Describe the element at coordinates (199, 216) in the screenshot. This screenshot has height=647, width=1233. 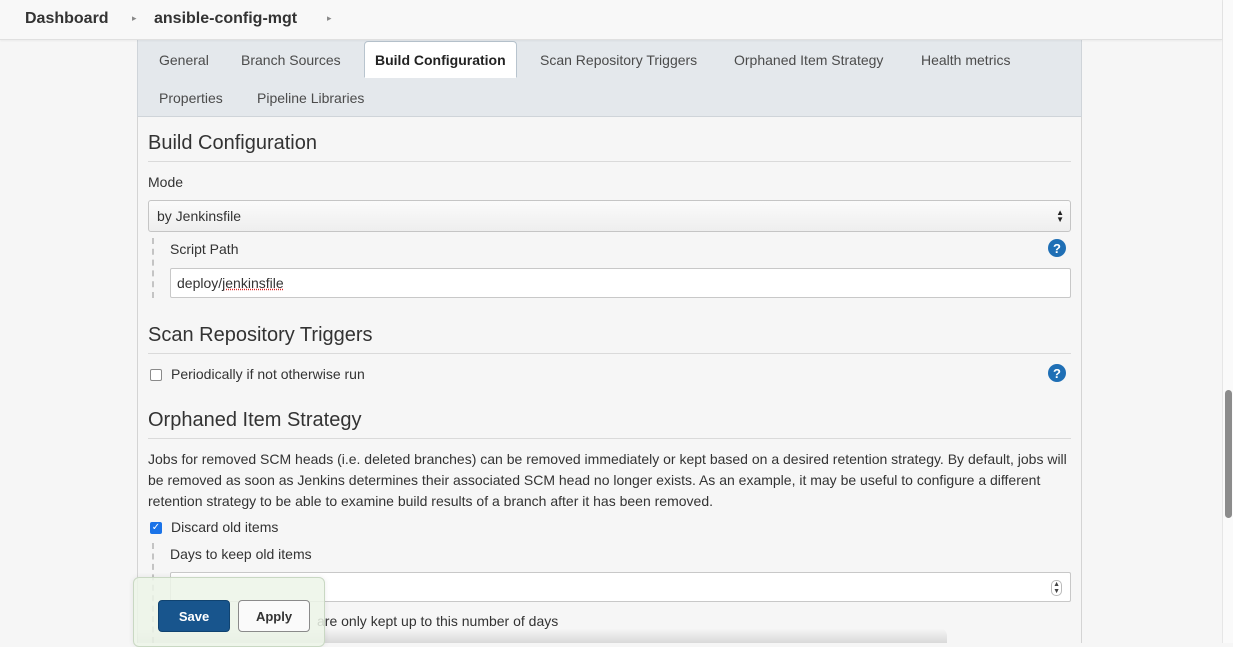
I see `mode-select-value: by Jenkinsfile` at that location.